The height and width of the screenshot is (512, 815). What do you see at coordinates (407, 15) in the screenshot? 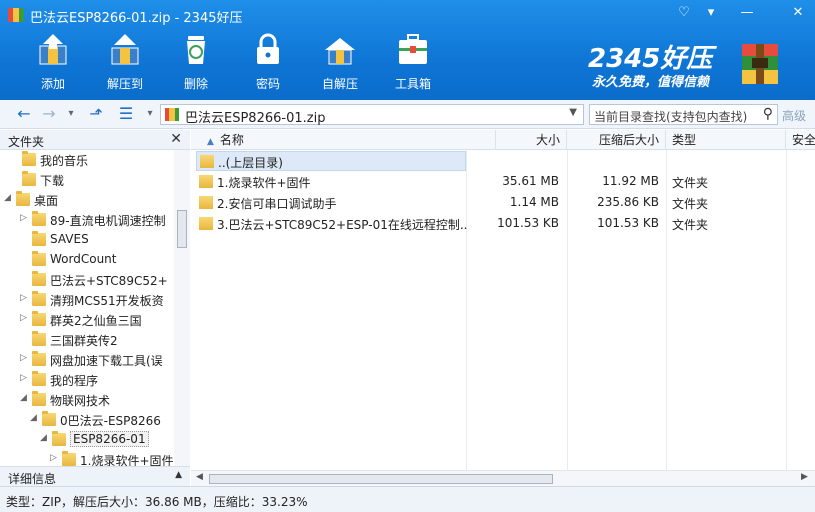
I see `title-bar: 巴法云ESP8266-01.zip - 2345好压 ♡ ▾ — ✕` at bounding box center [407, 15].